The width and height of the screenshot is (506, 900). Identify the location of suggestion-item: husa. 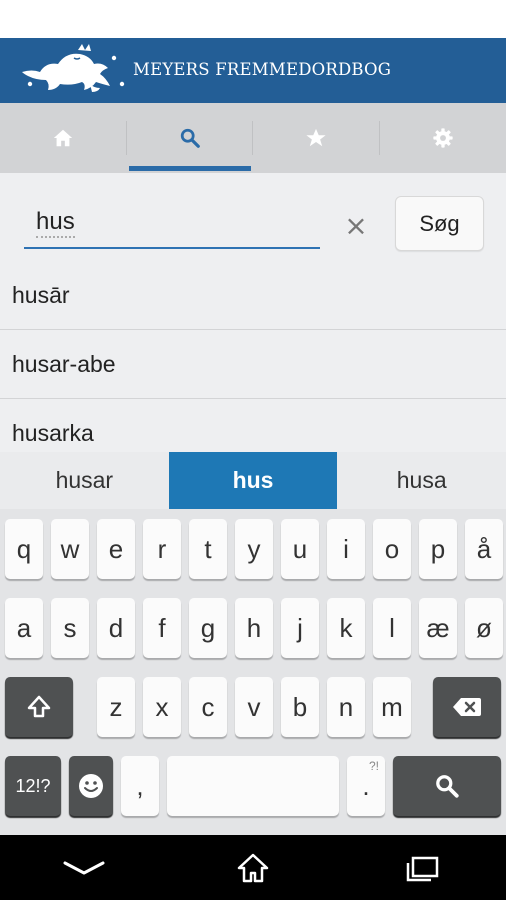
(421, 480).